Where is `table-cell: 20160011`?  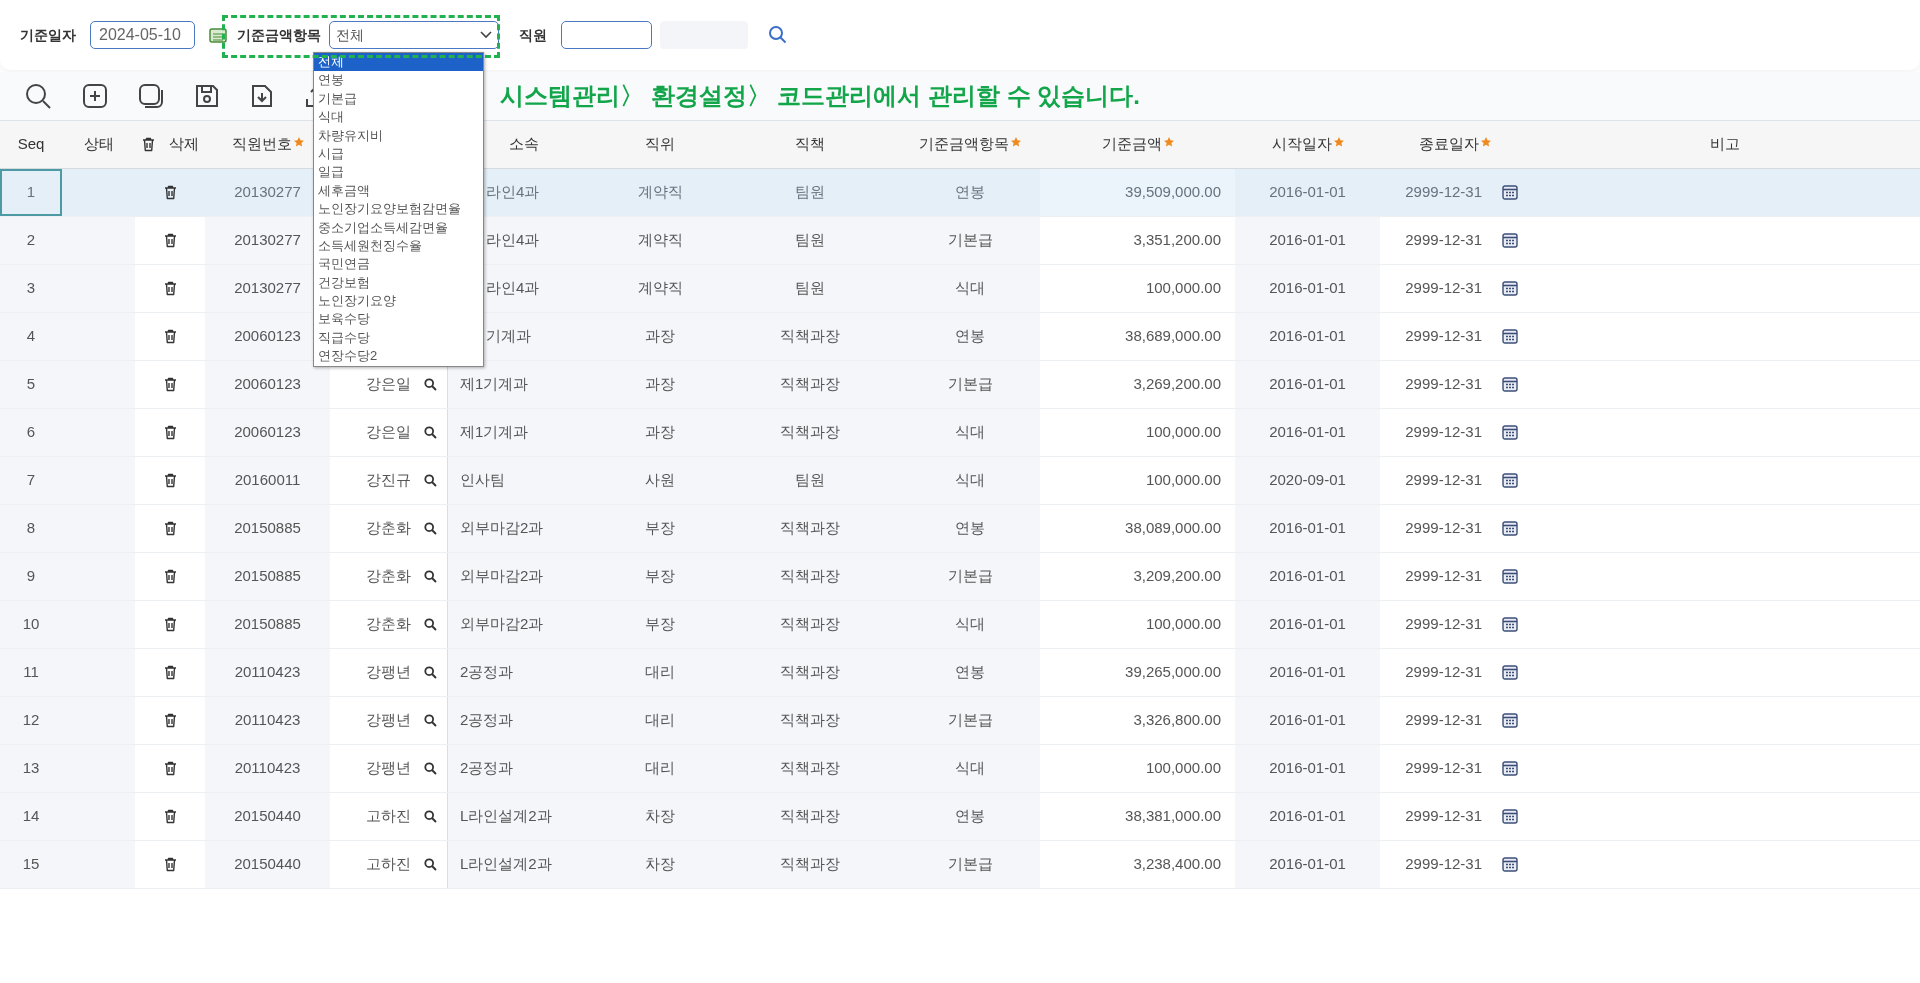 table-cell: 20160011 is located at coordinates (267, 480).